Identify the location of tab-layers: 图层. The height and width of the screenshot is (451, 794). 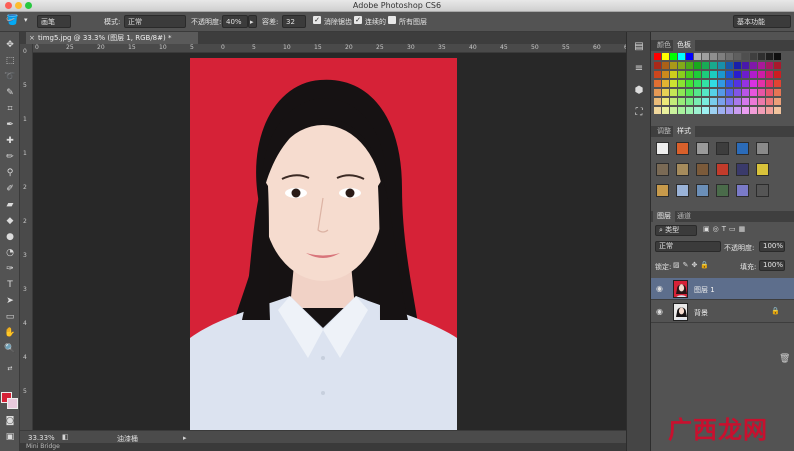
(664, 216).